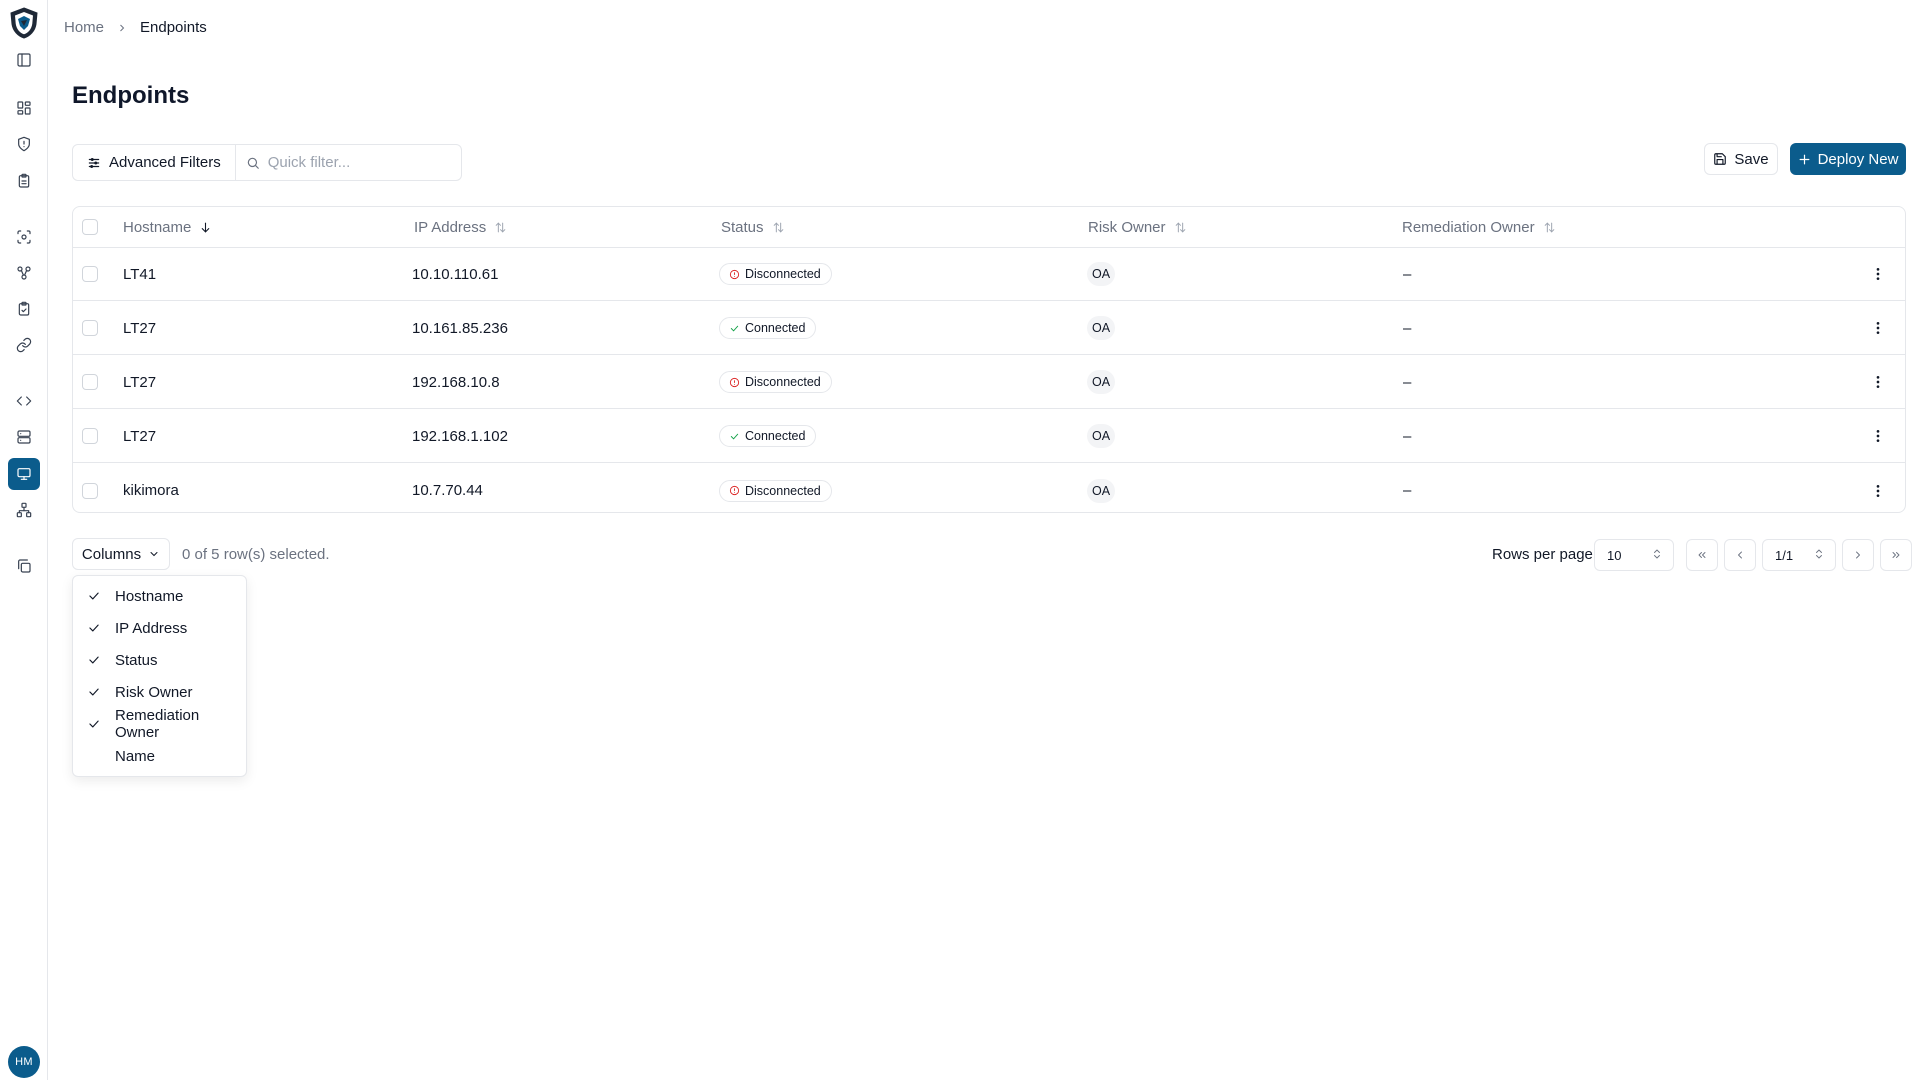 The height and width of the screenshot is (1080, 1920). I want to click on clipboard-check-icon, so click(24, 309).